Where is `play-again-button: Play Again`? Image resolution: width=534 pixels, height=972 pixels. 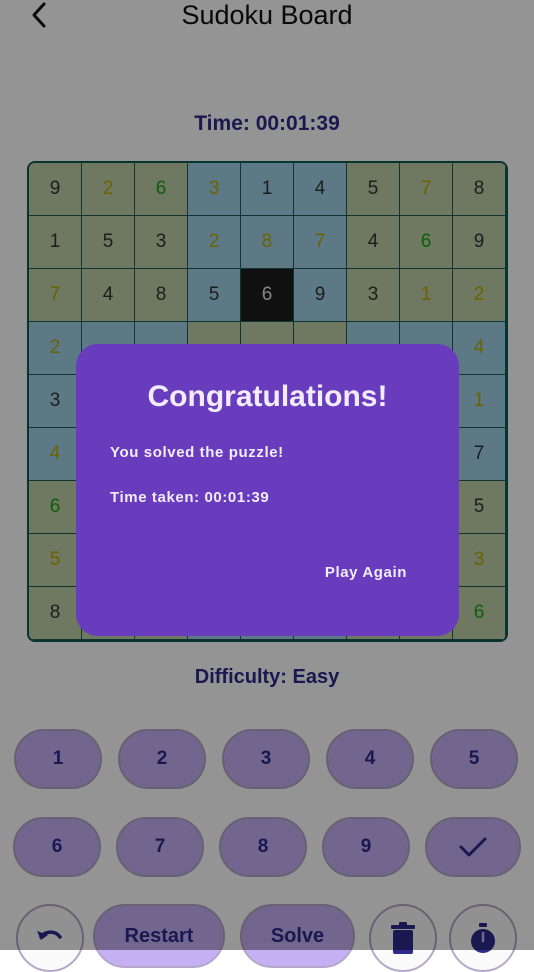
play-again-button: Play Again is located at coordinates (366, 572).